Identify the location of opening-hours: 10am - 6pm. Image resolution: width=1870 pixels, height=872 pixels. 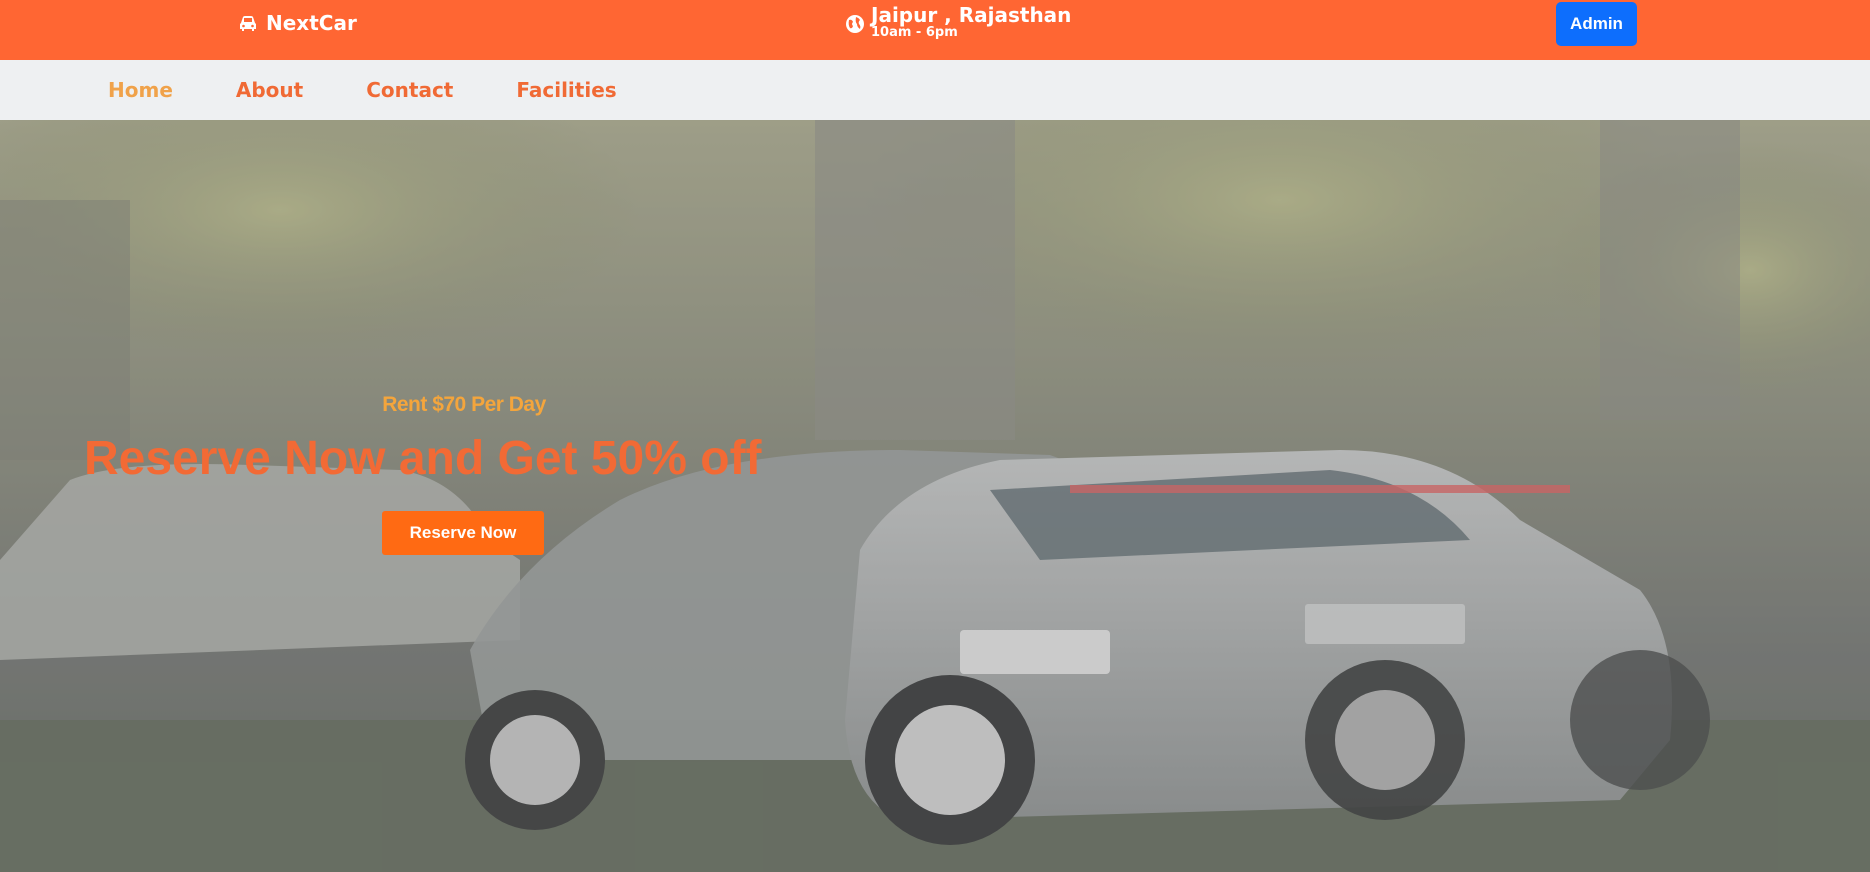
(914, 32).